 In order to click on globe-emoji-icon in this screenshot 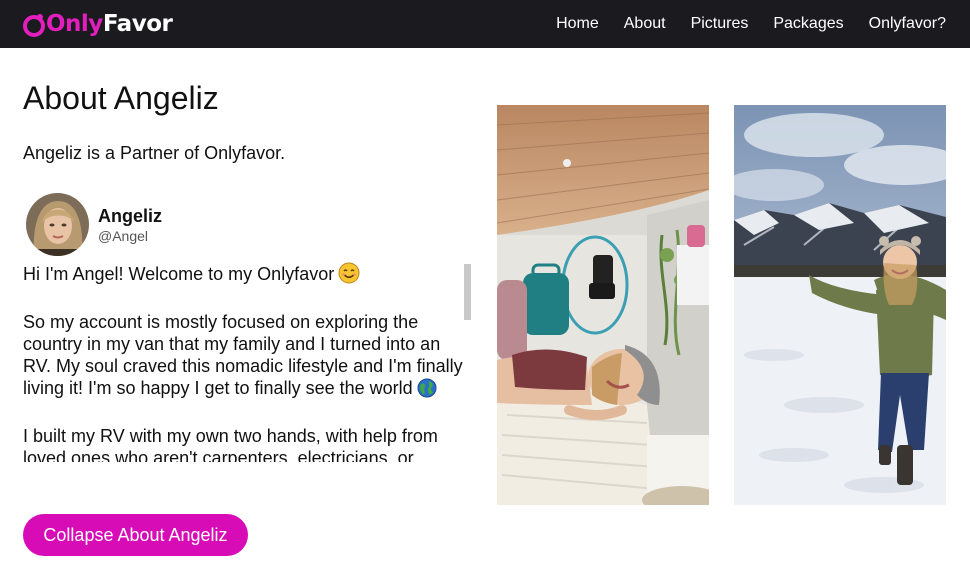, I will do `click(427, 390)`.